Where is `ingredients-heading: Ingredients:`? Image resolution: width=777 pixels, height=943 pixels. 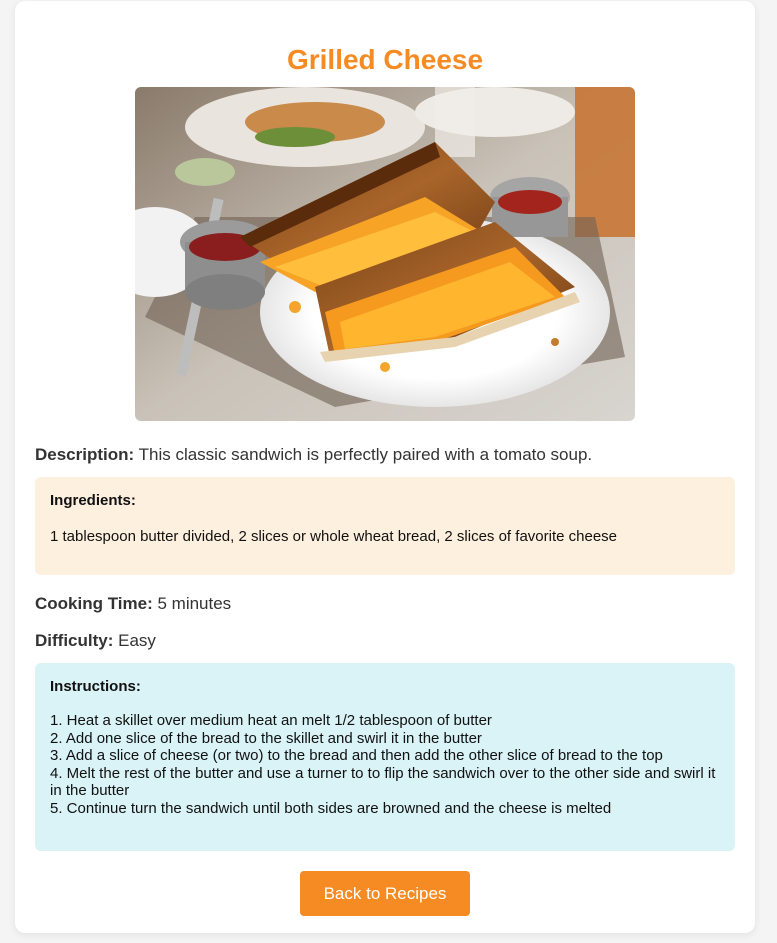
ingredients-heading: Ingredients: is located at coordinates (93, 500).